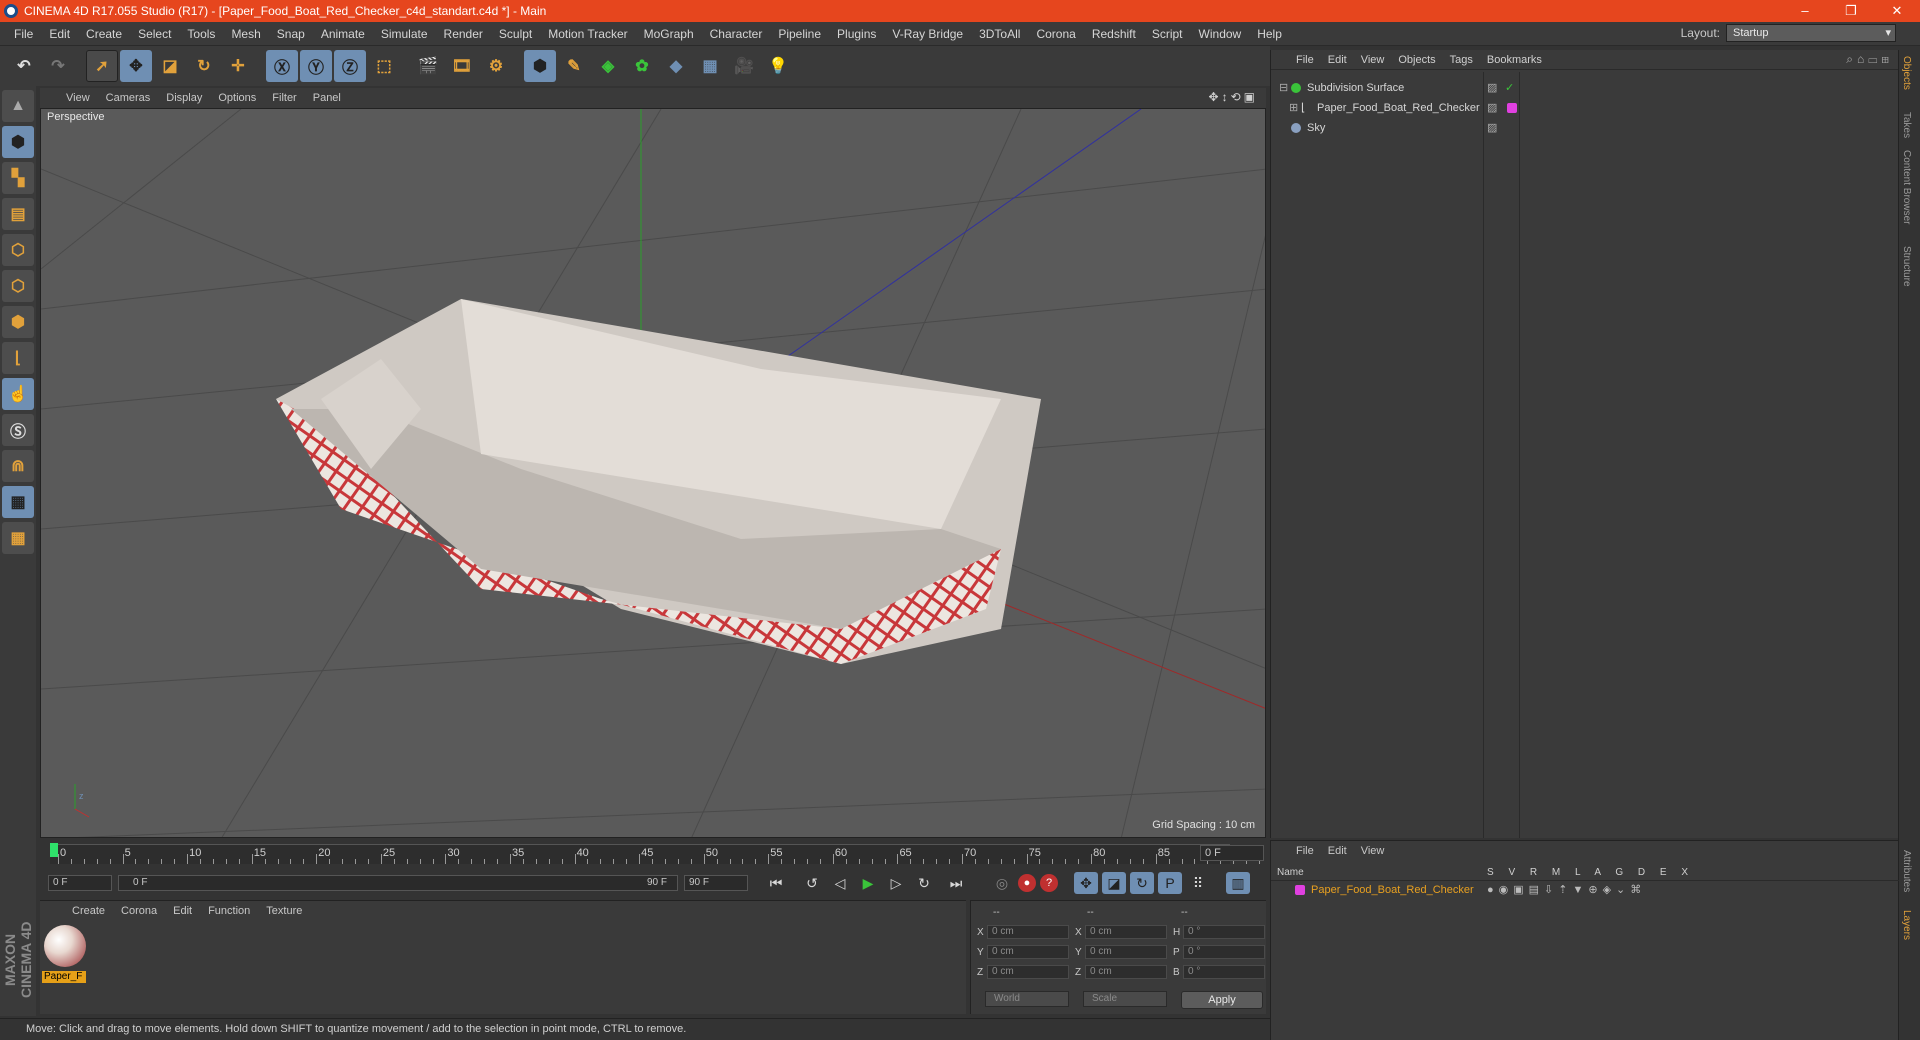  What do you see at coordinates (1027, 999) in the screenshot?
I see `coordinate-space-select: World` at bounding box center [1027, 999].